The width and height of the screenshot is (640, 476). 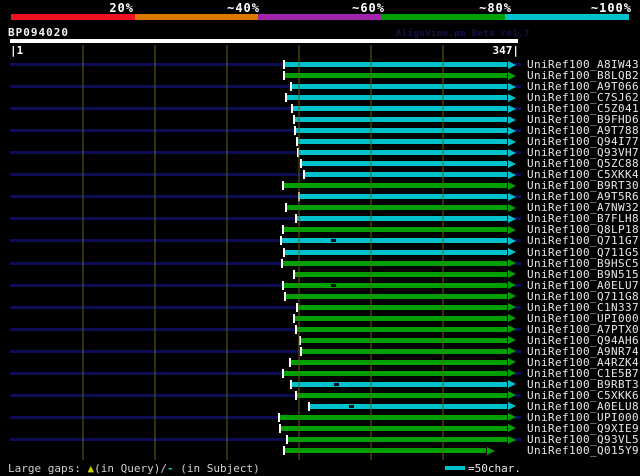 What do you see at coordinates (368, 8) in the screenshot?
I see `legend-label-60: ~60%` at bounding box center [368, 8].